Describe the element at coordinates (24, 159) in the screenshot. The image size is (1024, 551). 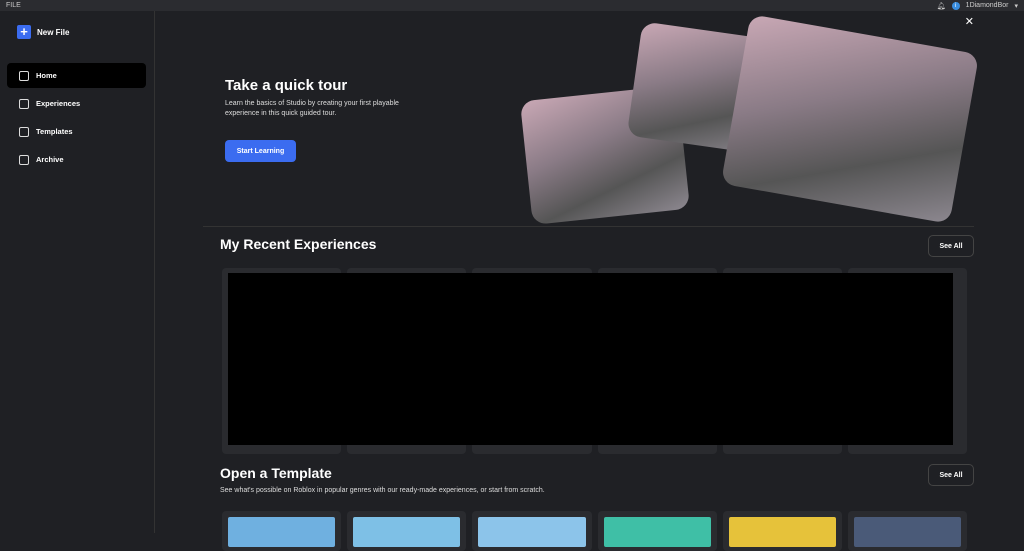
I see `archive-icon` at that location.